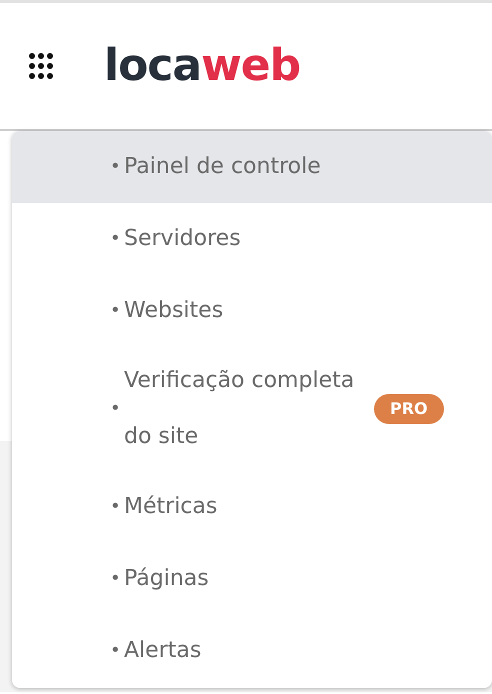 This screenshot has height=694, width=492. Describe the element at coordinates (163, 651) in the screenshot. I see `menu-item-label: Alertas` at that location.